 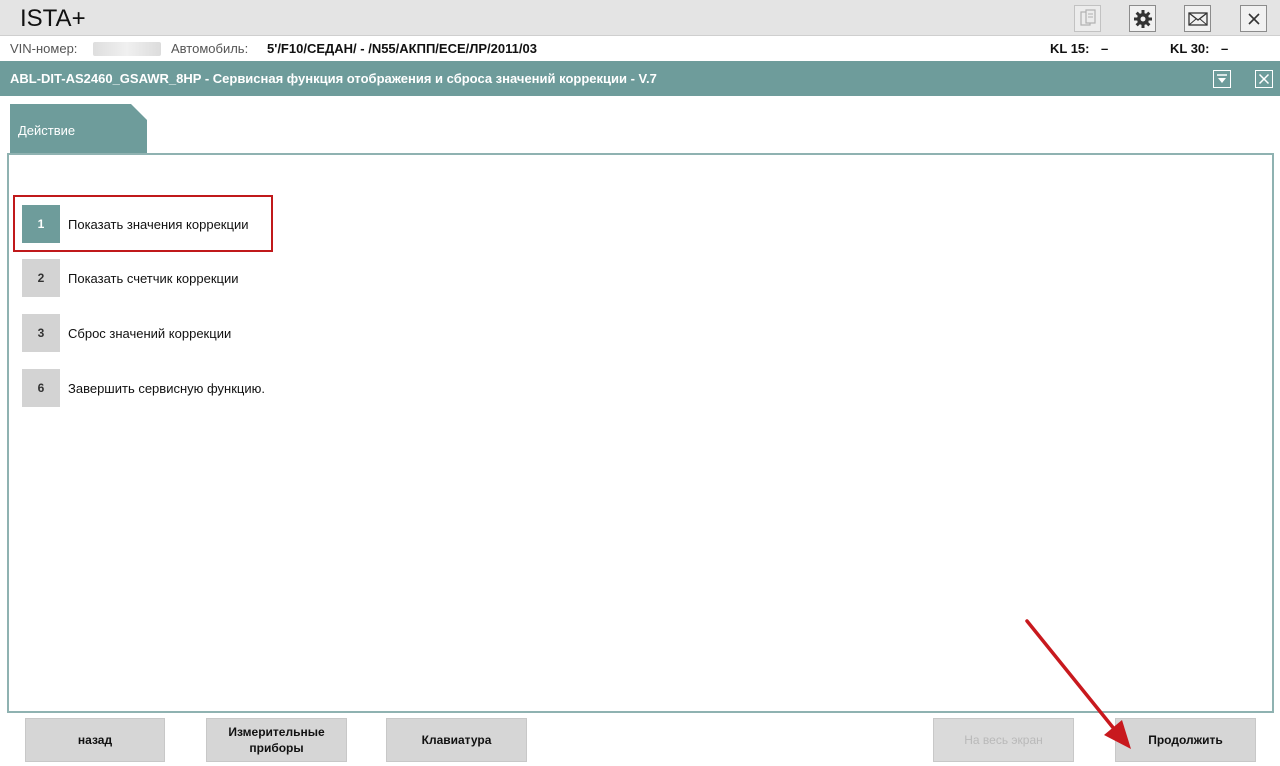 I want to click on keyboard-button: Клавиатура, so click(x=456, y=740).